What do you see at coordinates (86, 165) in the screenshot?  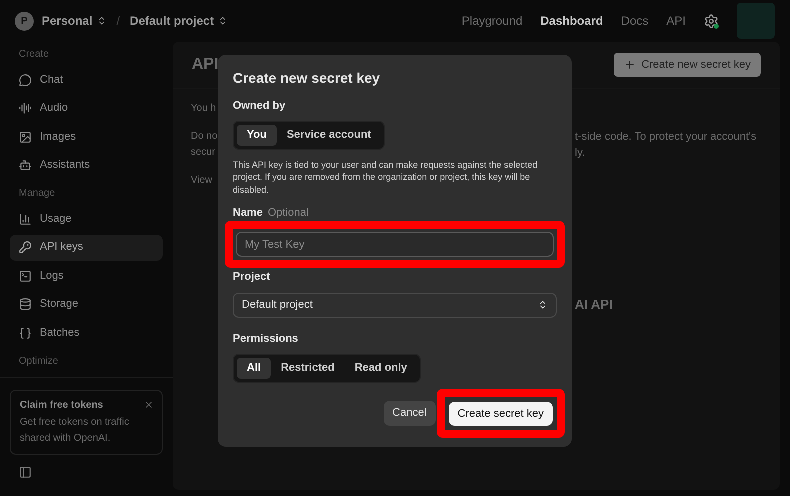 I see `sidebar-item: Assistants` at bounding box center [86, 165].